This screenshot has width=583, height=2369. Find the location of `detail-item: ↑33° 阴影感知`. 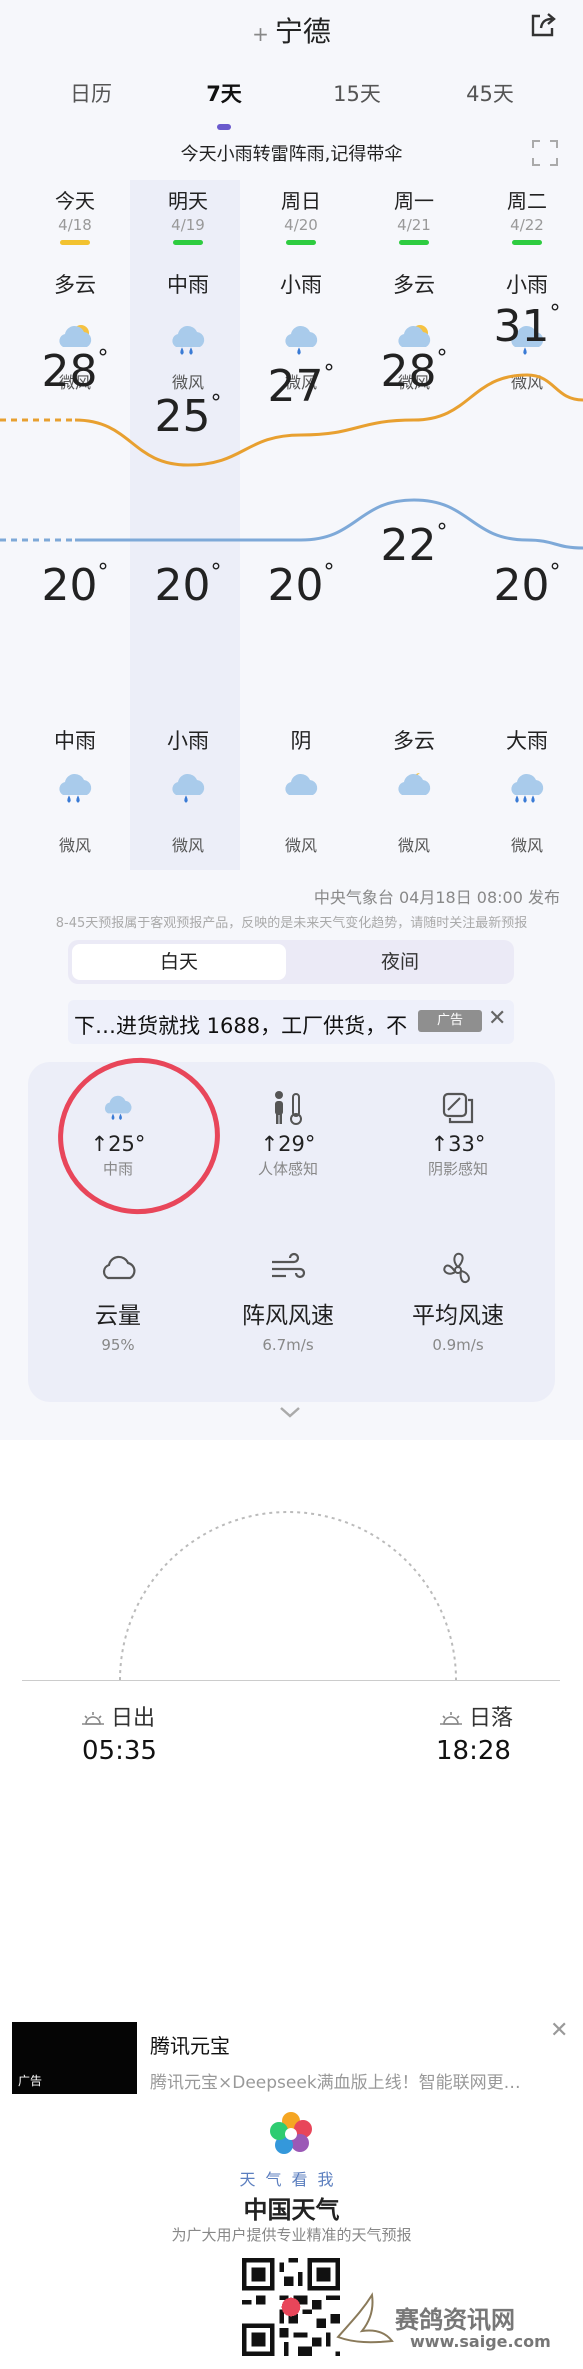

detail-item: ↑33° 阴影感知 is located at coordinates (458, 1133).